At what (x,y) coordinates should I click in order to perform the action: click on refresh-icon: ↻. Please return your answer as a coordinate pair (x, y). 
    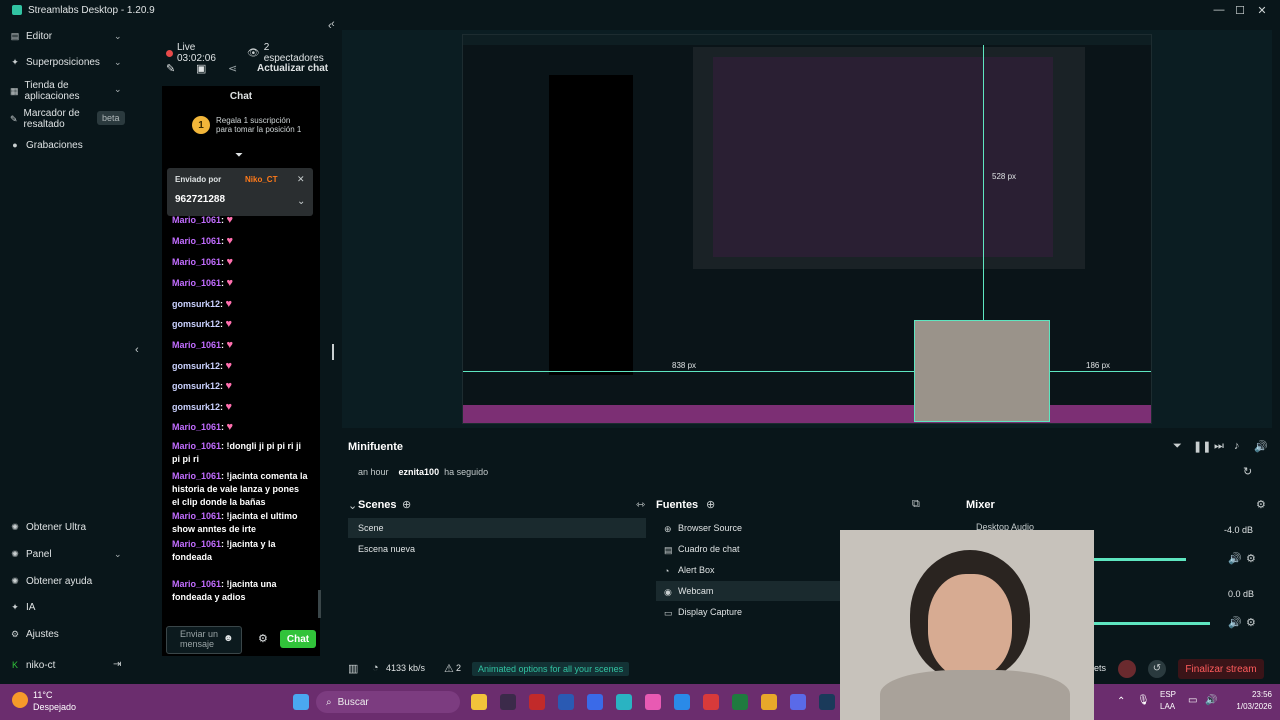
    Looking at the image, I should click on (1247, 471).